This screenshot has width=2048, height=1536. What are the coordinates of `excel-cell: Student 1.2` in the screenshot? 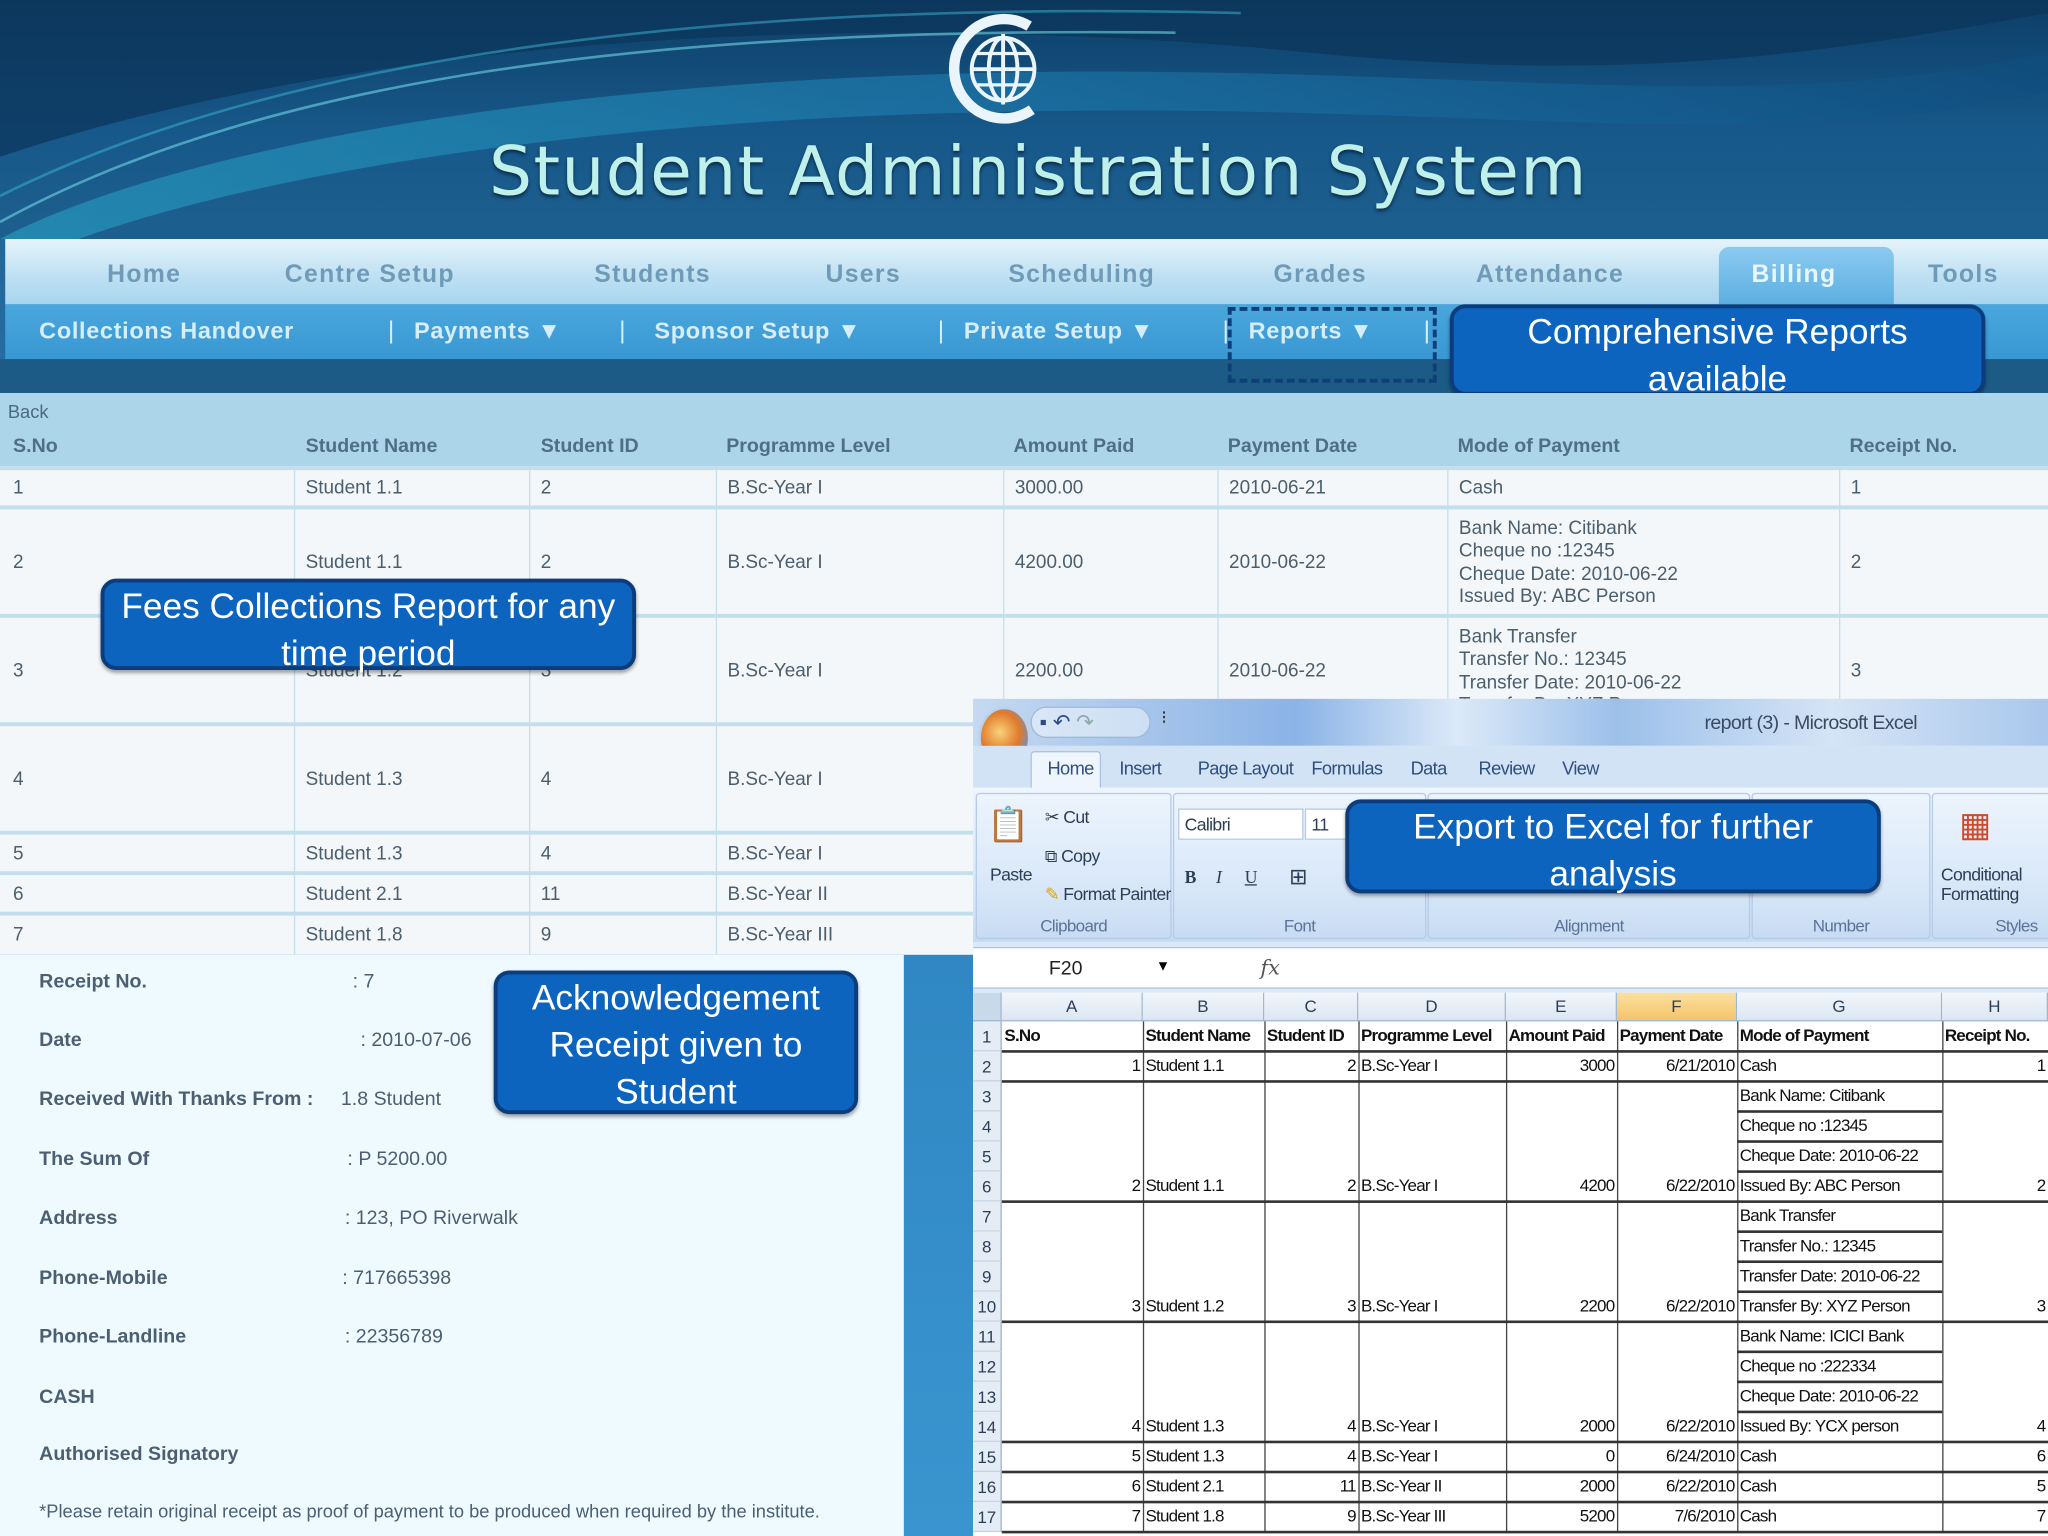 It's located at (1203, 1307).